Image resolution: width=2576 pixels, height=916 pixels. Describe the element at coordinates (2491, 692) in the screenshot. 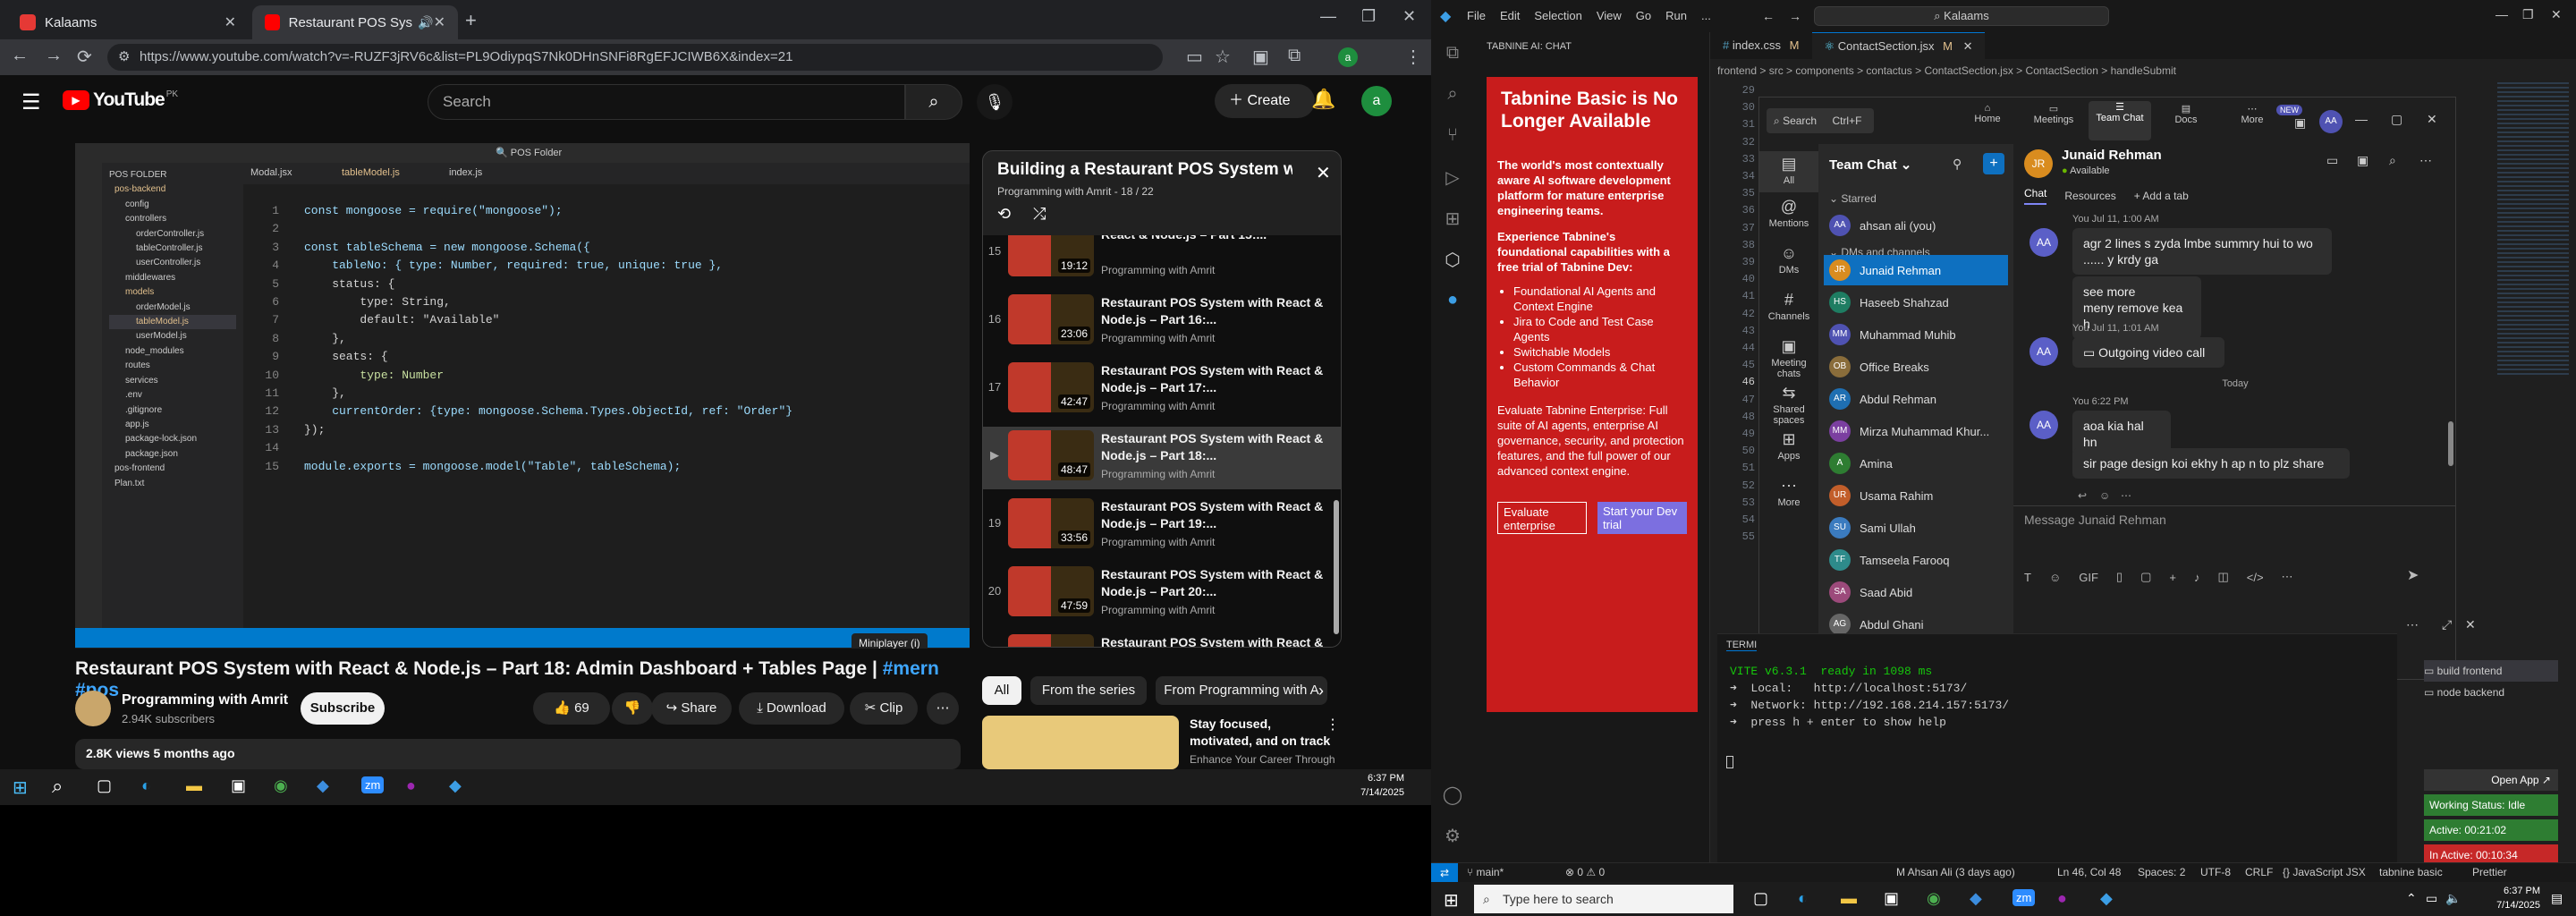

I see `terminal-instance: ▭ node backend` at that location.